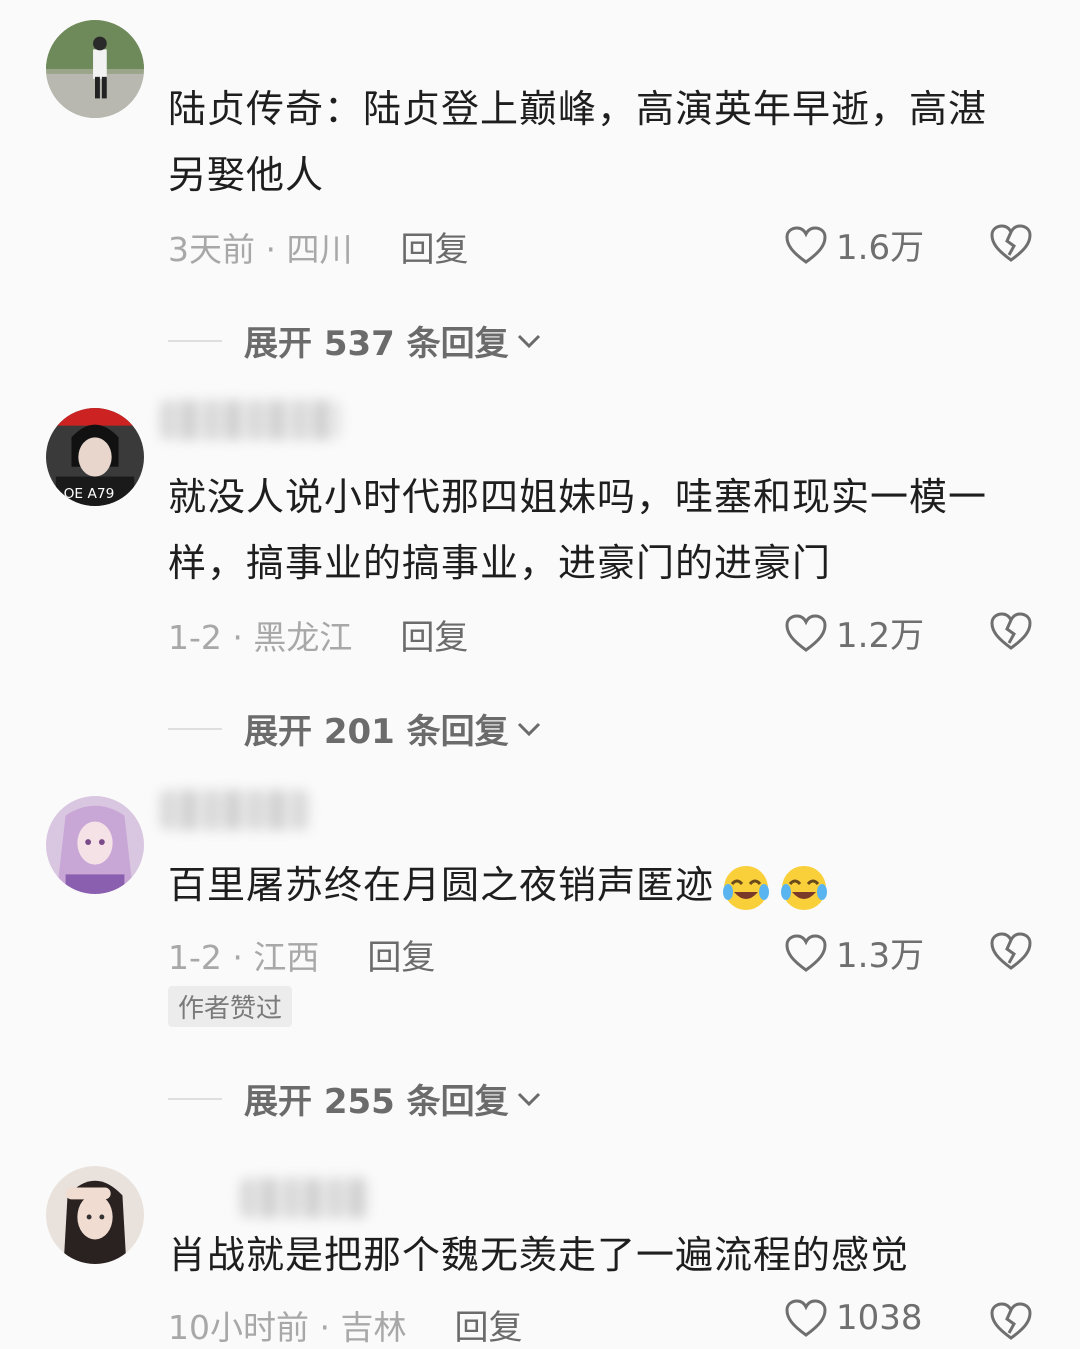  What do you see at coordinates (578, 530) in the screenshot?
I see `comment-text: 就没人说小时代那四姐妹吗，哇塞和现实一模一样，搞事业的搞事业，进豪门的进豪门` at bounding box center [578, 530].